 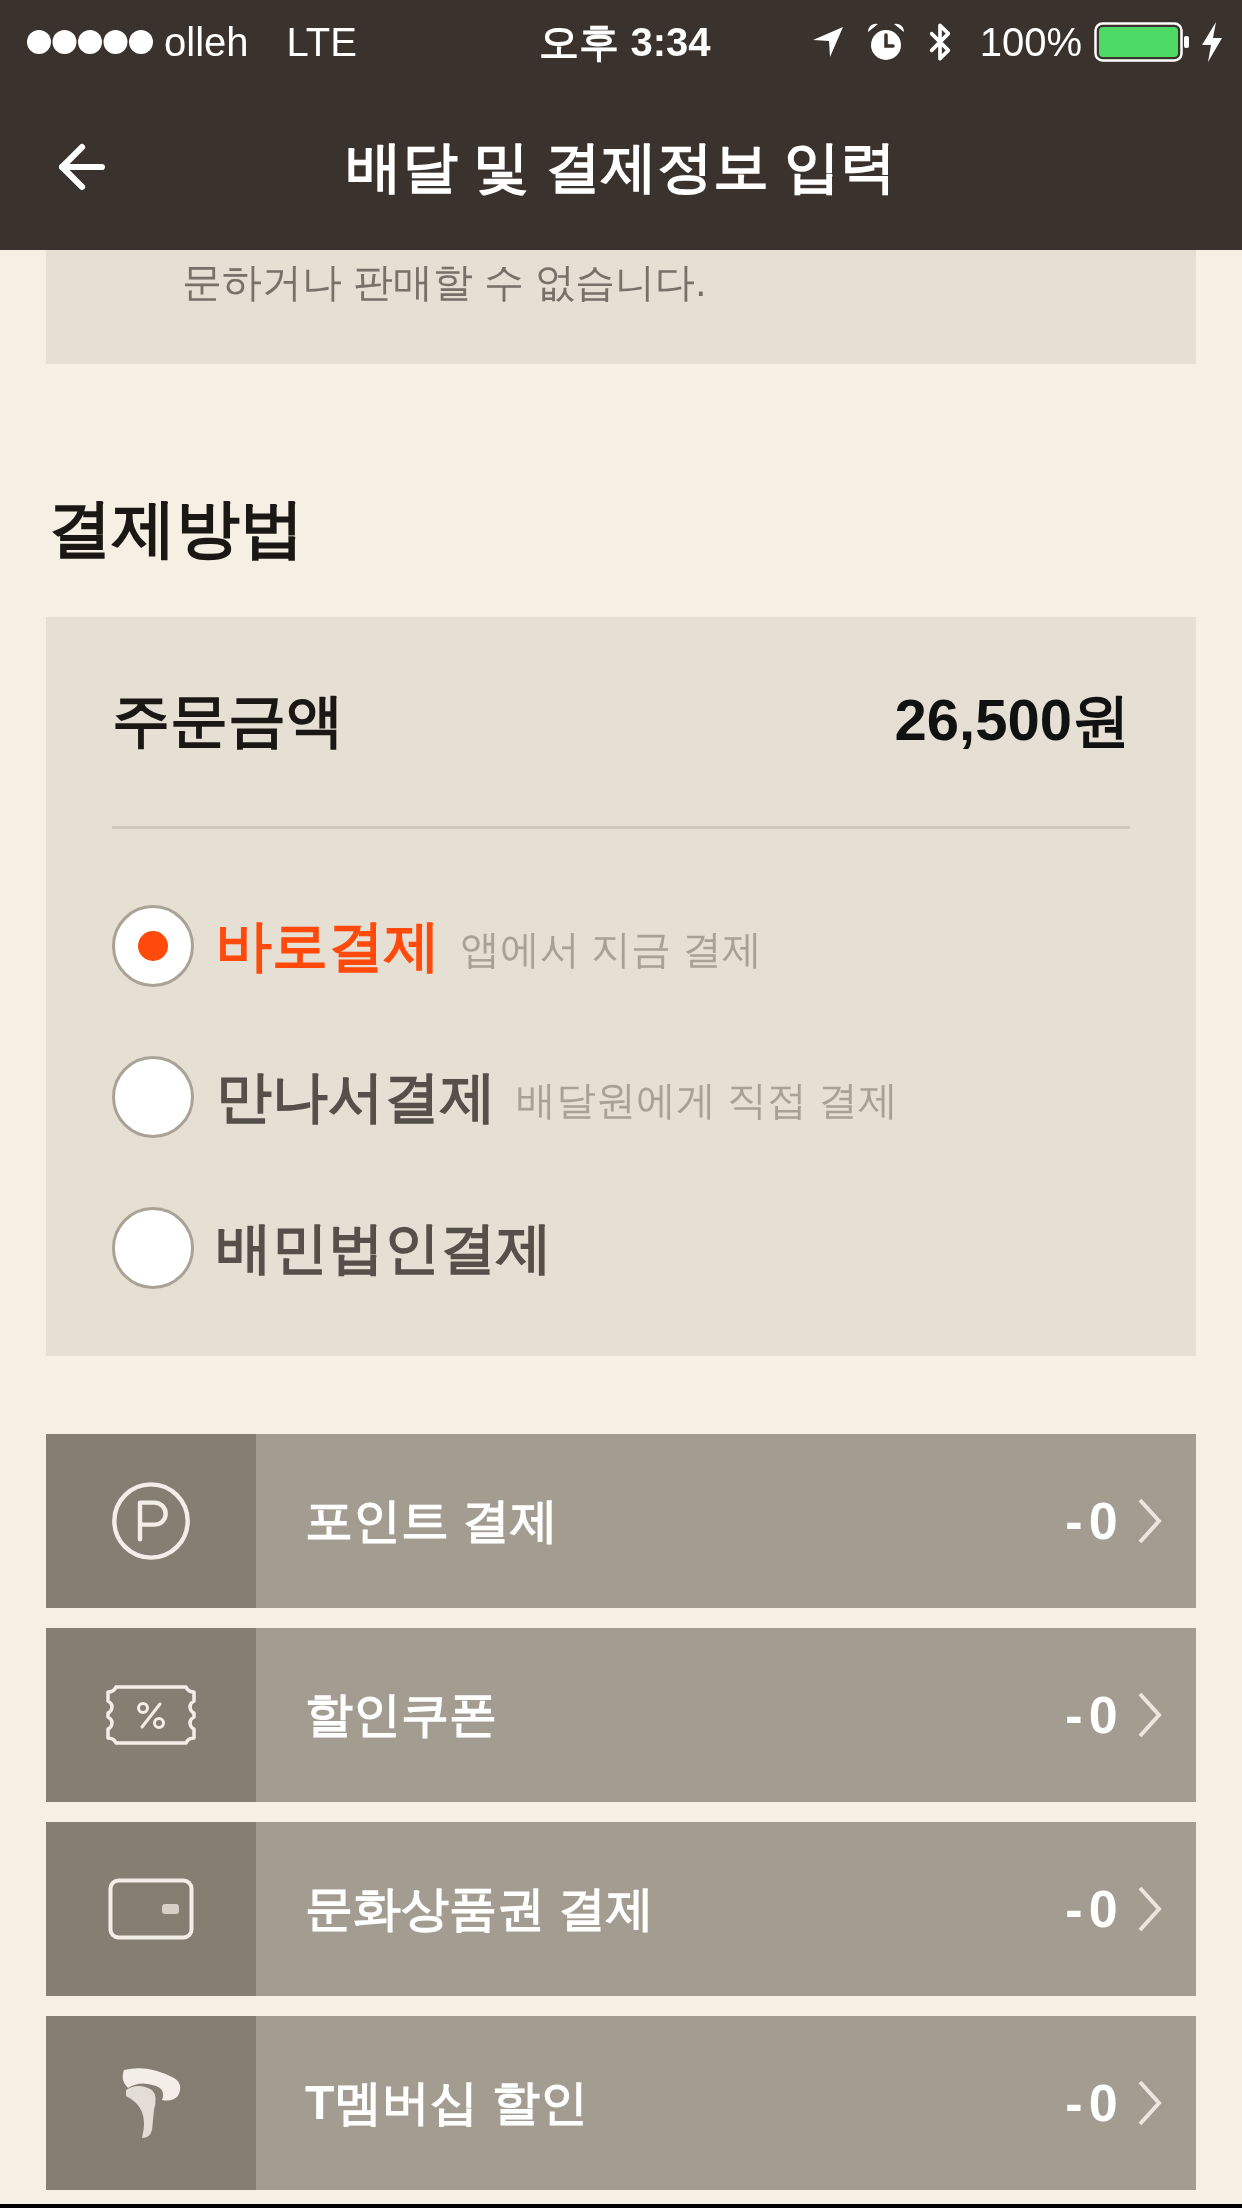 I want to click on alarm-clock-icon, so click(x=885, y=42).